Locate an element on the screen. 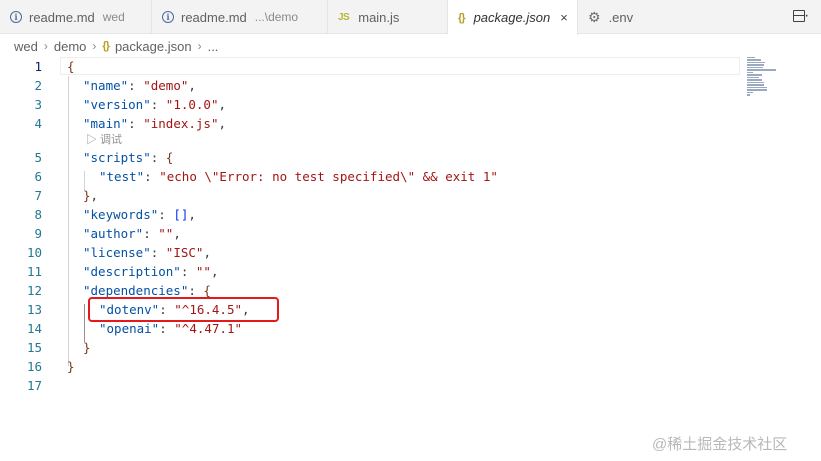 This screenshot has height=461, width=821. tab-description: ...\demo is located at coordinates (276, 17).